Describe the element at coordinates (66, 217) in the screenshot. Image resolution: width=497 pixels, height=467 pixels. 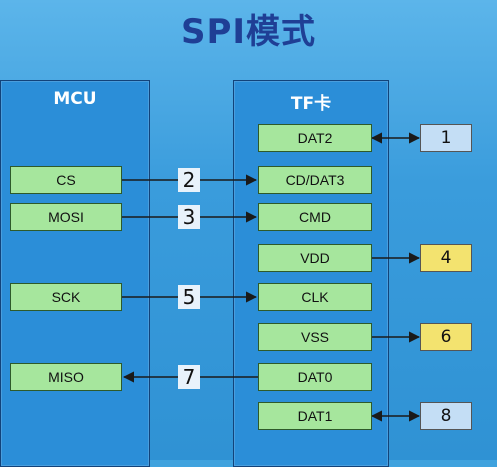
I see `mcu-pin-mosi: MOSI` at that location.